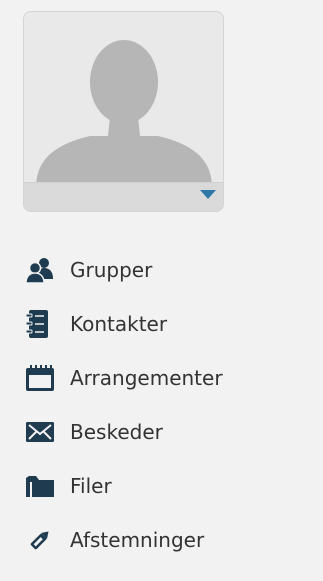  I want to click on nav-item-beskeder: Beskeder, so click(124, 432).